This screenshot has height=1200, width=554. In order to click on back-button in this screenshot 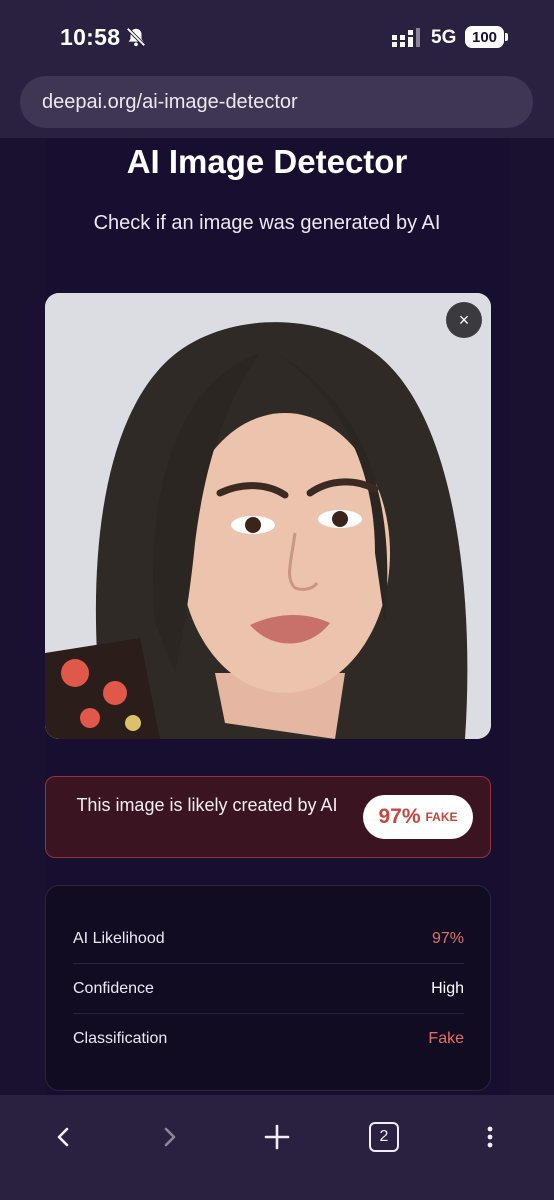, I will do `click(64, 1137)`.